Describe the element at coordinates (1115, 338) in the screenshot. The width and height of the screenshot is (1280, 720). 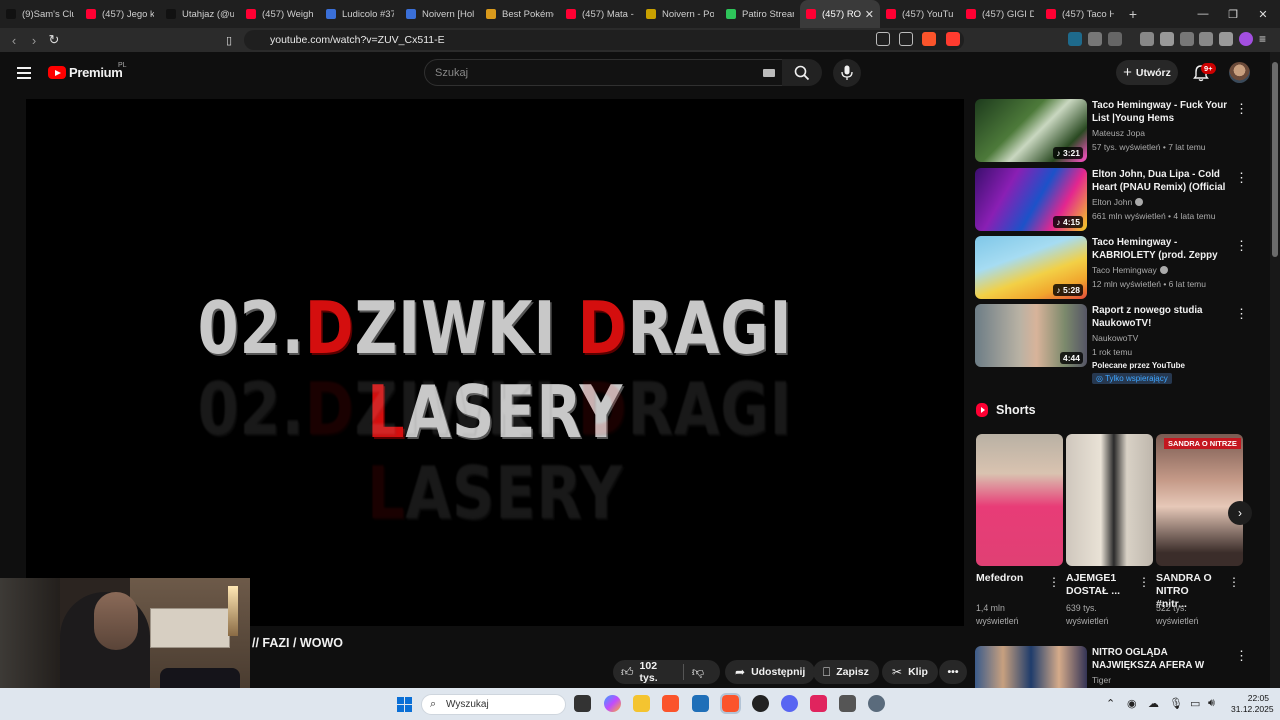
I see `channel-name: NaukowoTV` at that location.